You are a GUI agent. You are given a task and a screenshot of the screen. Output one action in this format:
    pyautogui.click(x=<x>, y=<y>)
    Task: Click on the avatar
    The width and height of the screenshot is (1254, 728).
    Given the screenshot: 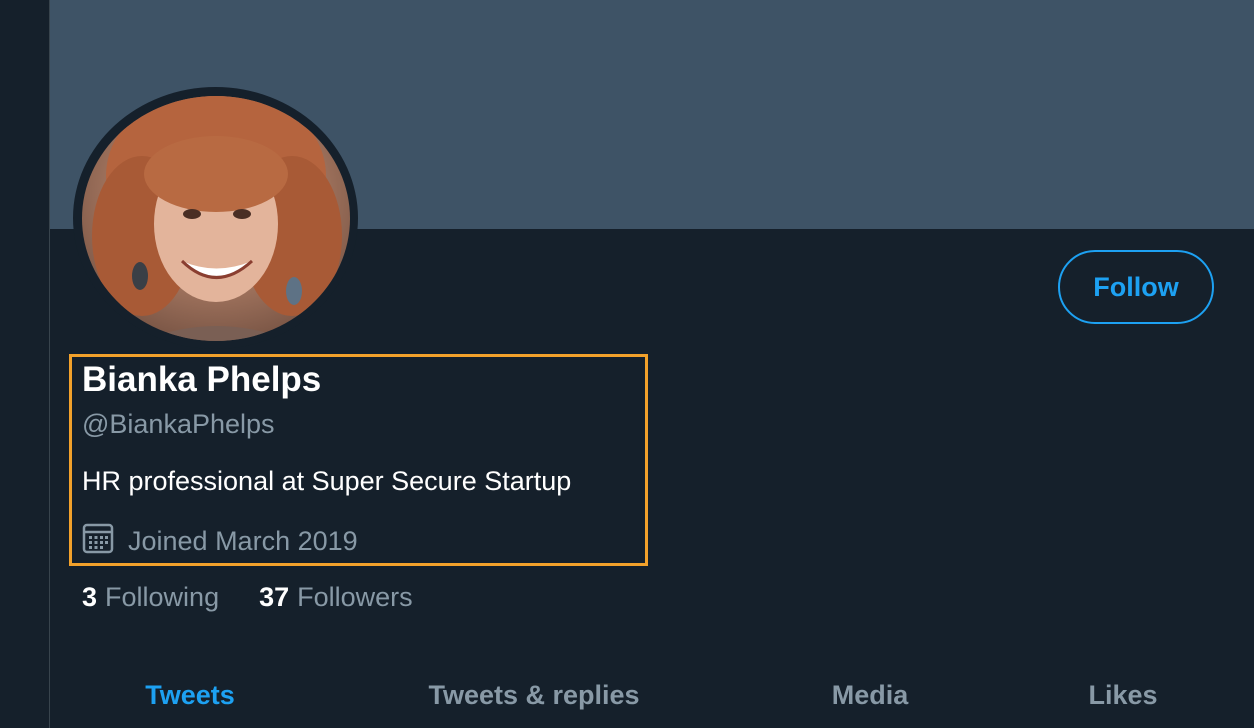 What is the action you would take?
    pyautogui.click(x=215, y=218)
    